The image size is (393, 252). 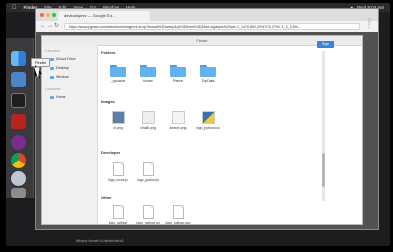 I want to click on sidebar-item-label: Window, so click(x=62, y=77).